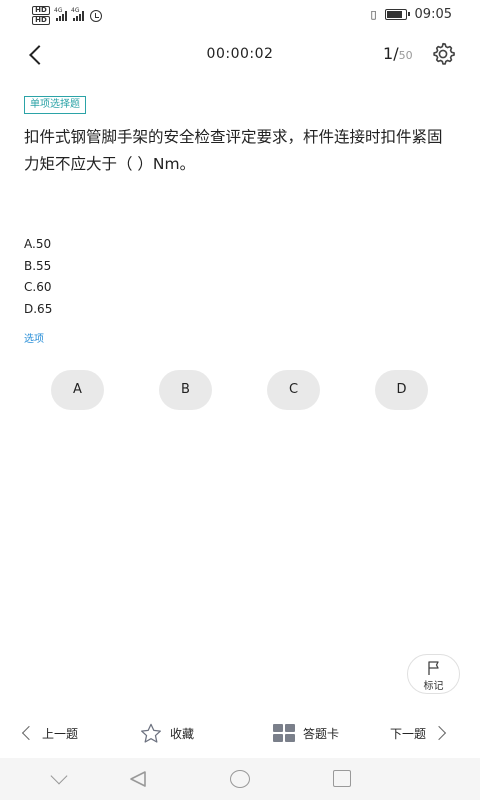 Image resolution: width=480 pixels, height=800 pixels. I want to click on alarm-icon, so click(96, 15).